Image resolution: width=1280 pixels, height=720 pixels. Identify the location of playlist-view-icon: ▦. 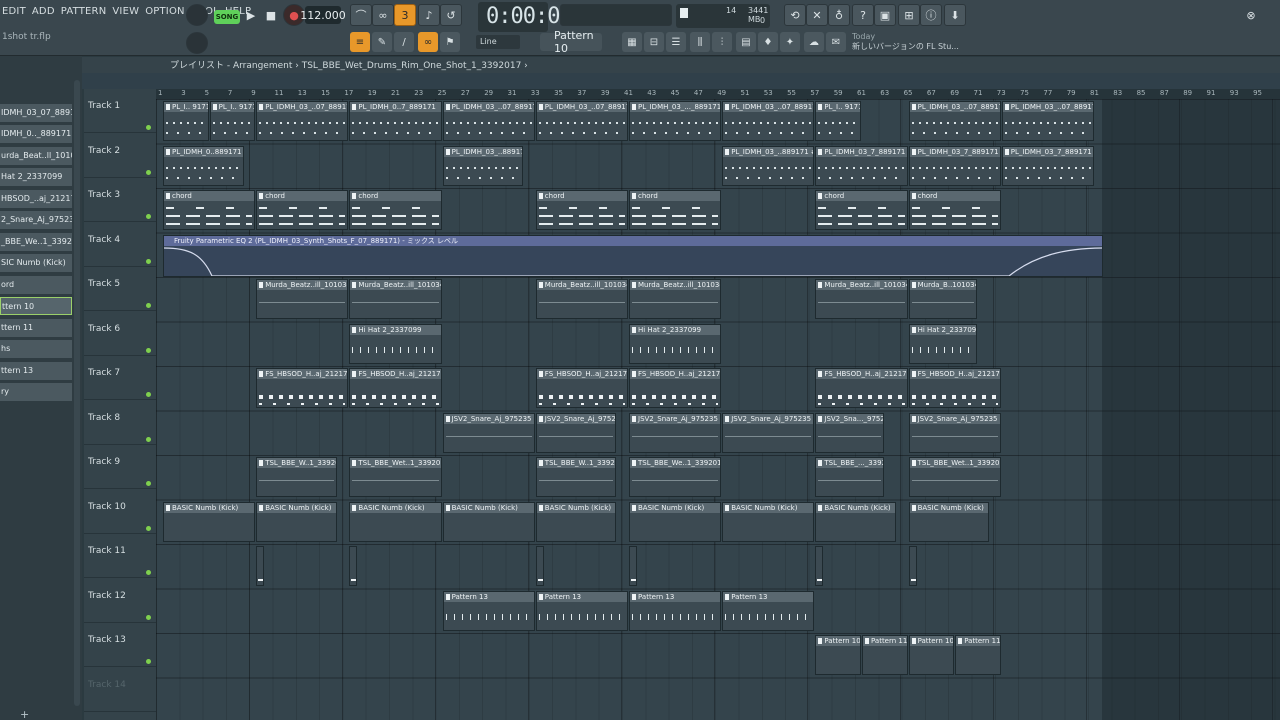
(632, 42).